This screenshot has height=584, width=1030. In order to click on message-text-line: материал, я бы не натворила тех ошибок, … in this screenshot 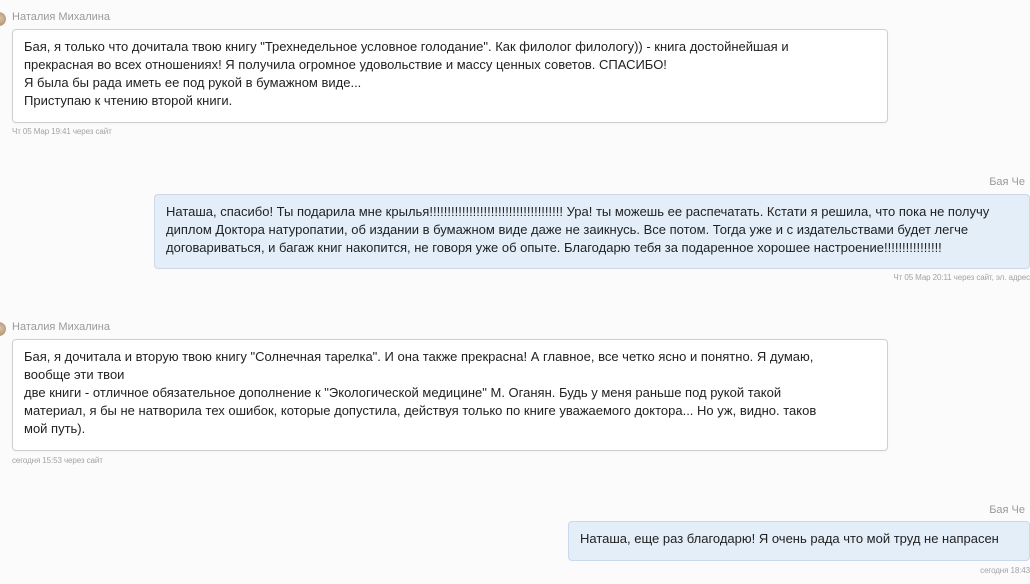, I will do `click(420, 410)`.